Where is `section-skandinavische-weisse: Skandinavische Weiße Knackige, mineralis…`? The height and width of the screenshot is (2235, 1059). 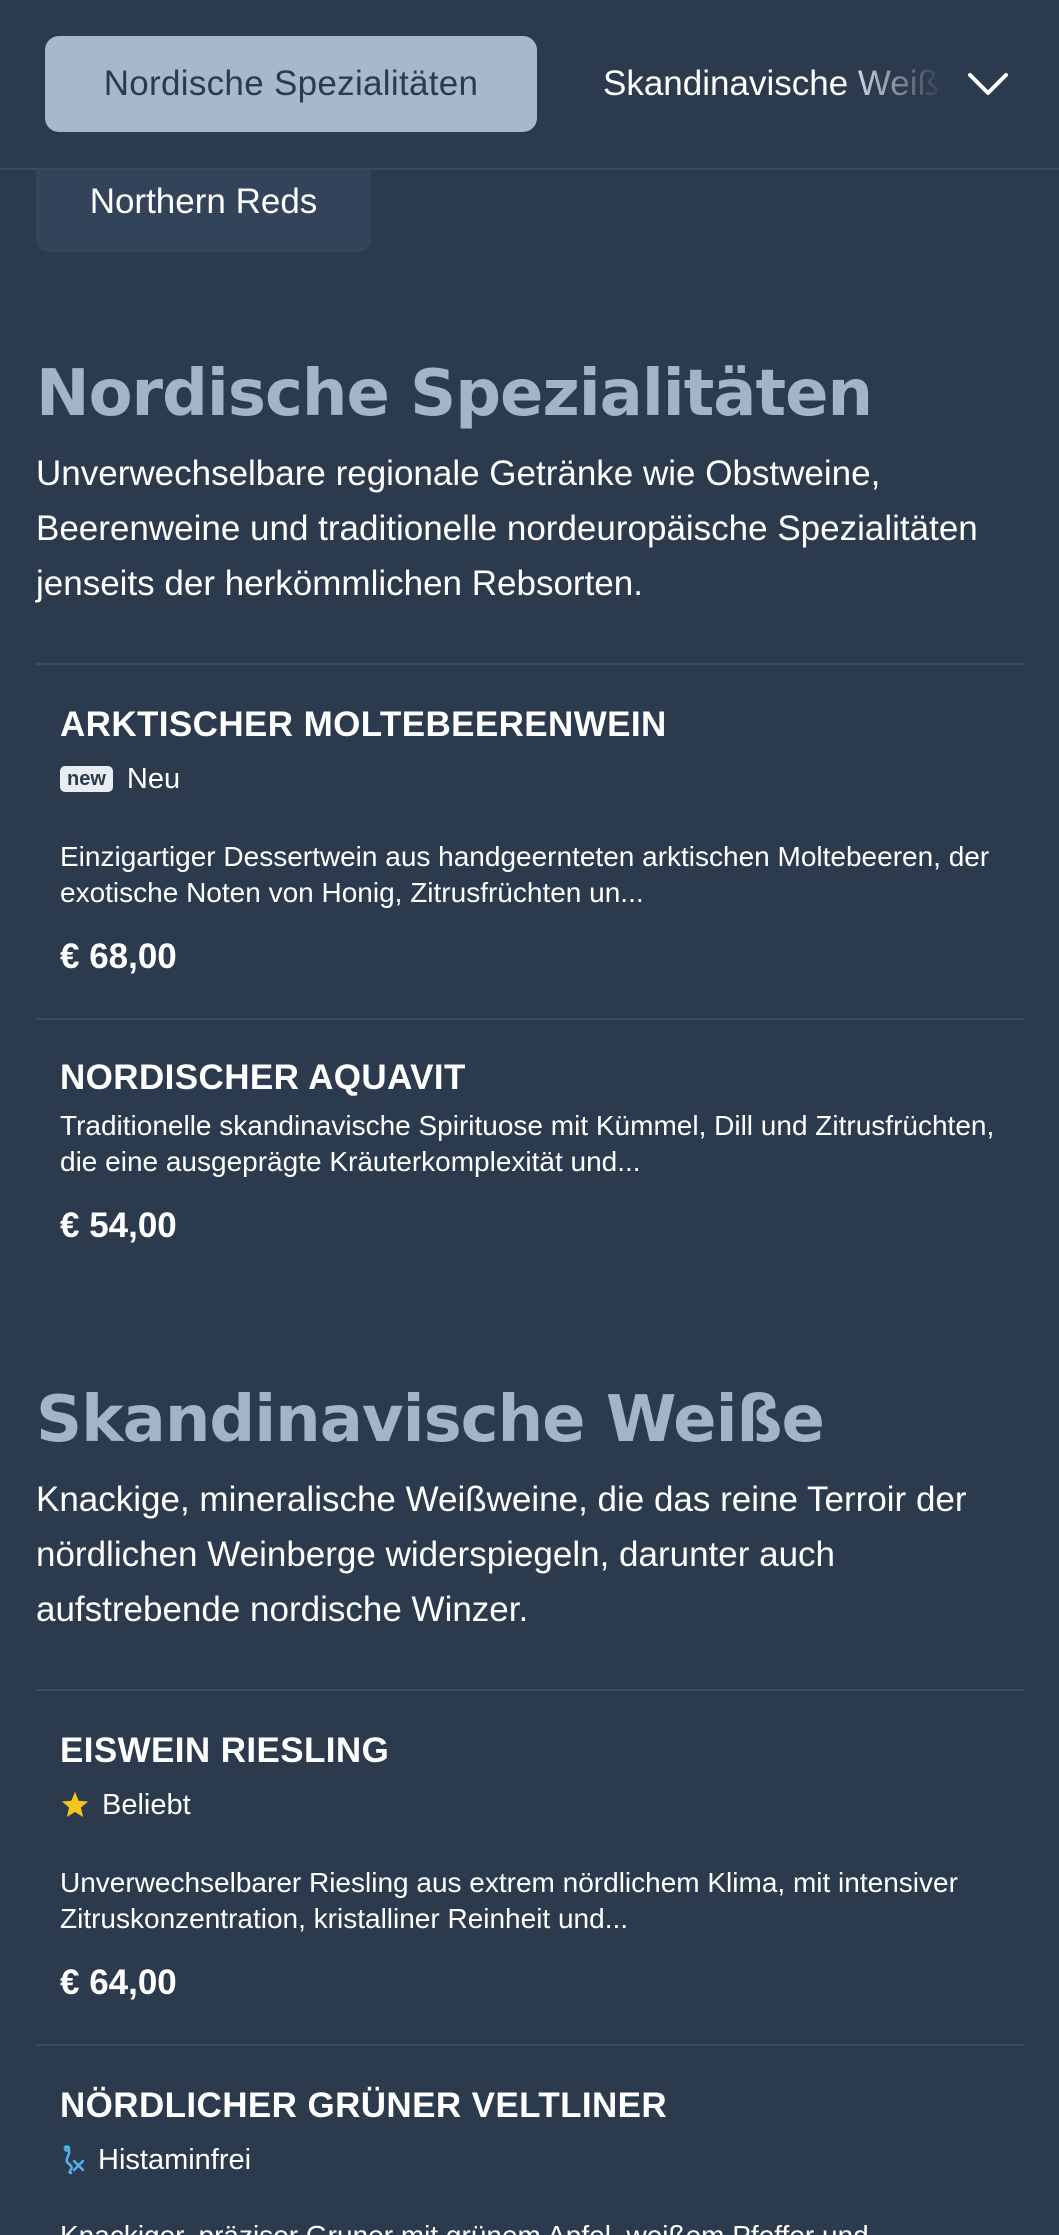 section-skandinavische-weisse: Skandinavische Weiße Knackige, mineralis… is located at coordinates (530, 1510).